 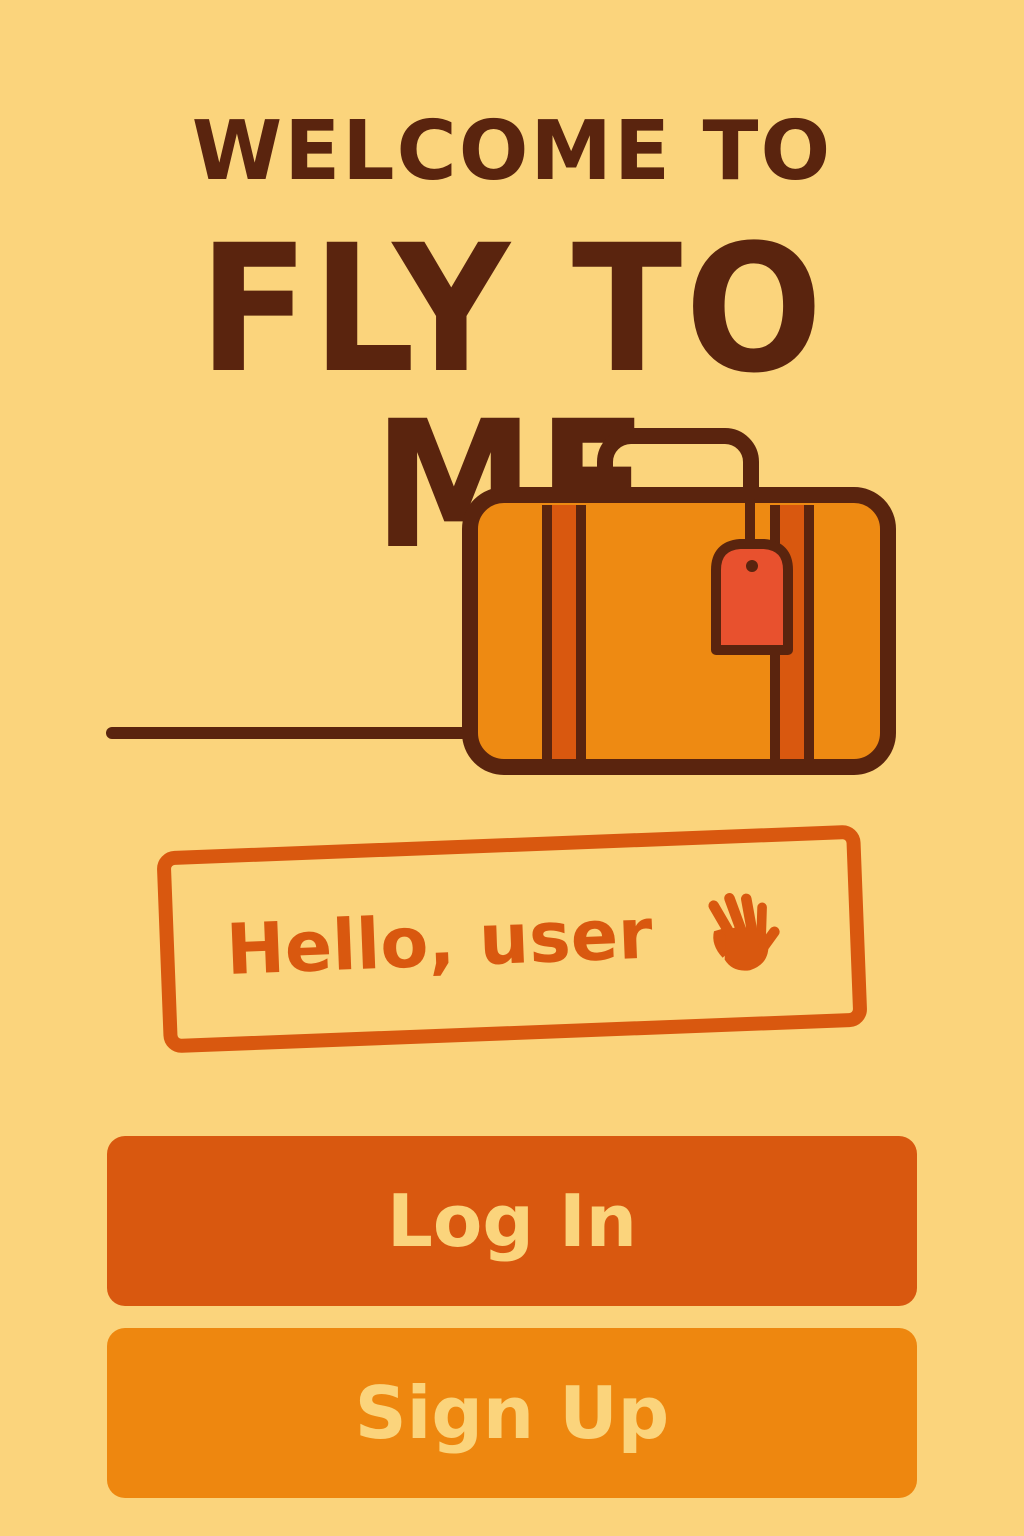 I want to click on welcome-line: WELCOME TO, so click(x=512, y=151).